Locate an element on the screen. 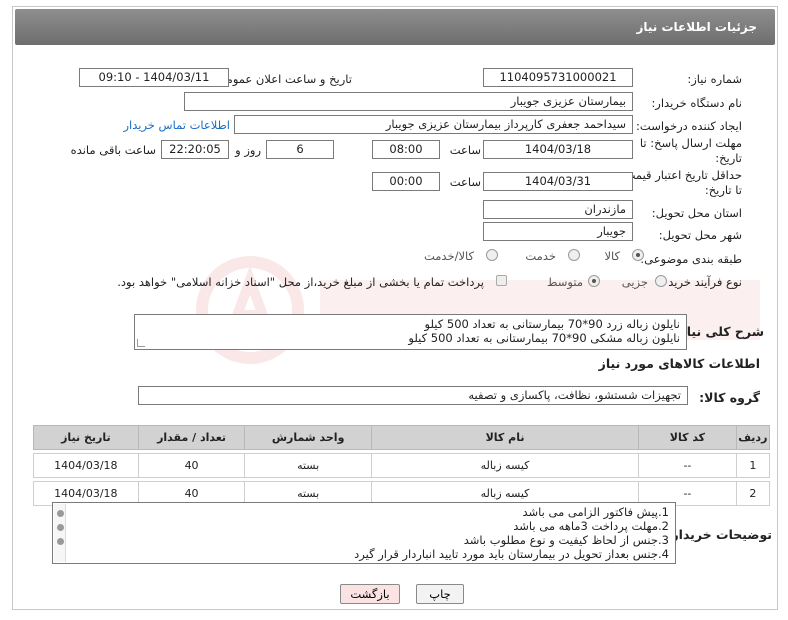  notes-scrollbar is located at coordinates (60, 533).